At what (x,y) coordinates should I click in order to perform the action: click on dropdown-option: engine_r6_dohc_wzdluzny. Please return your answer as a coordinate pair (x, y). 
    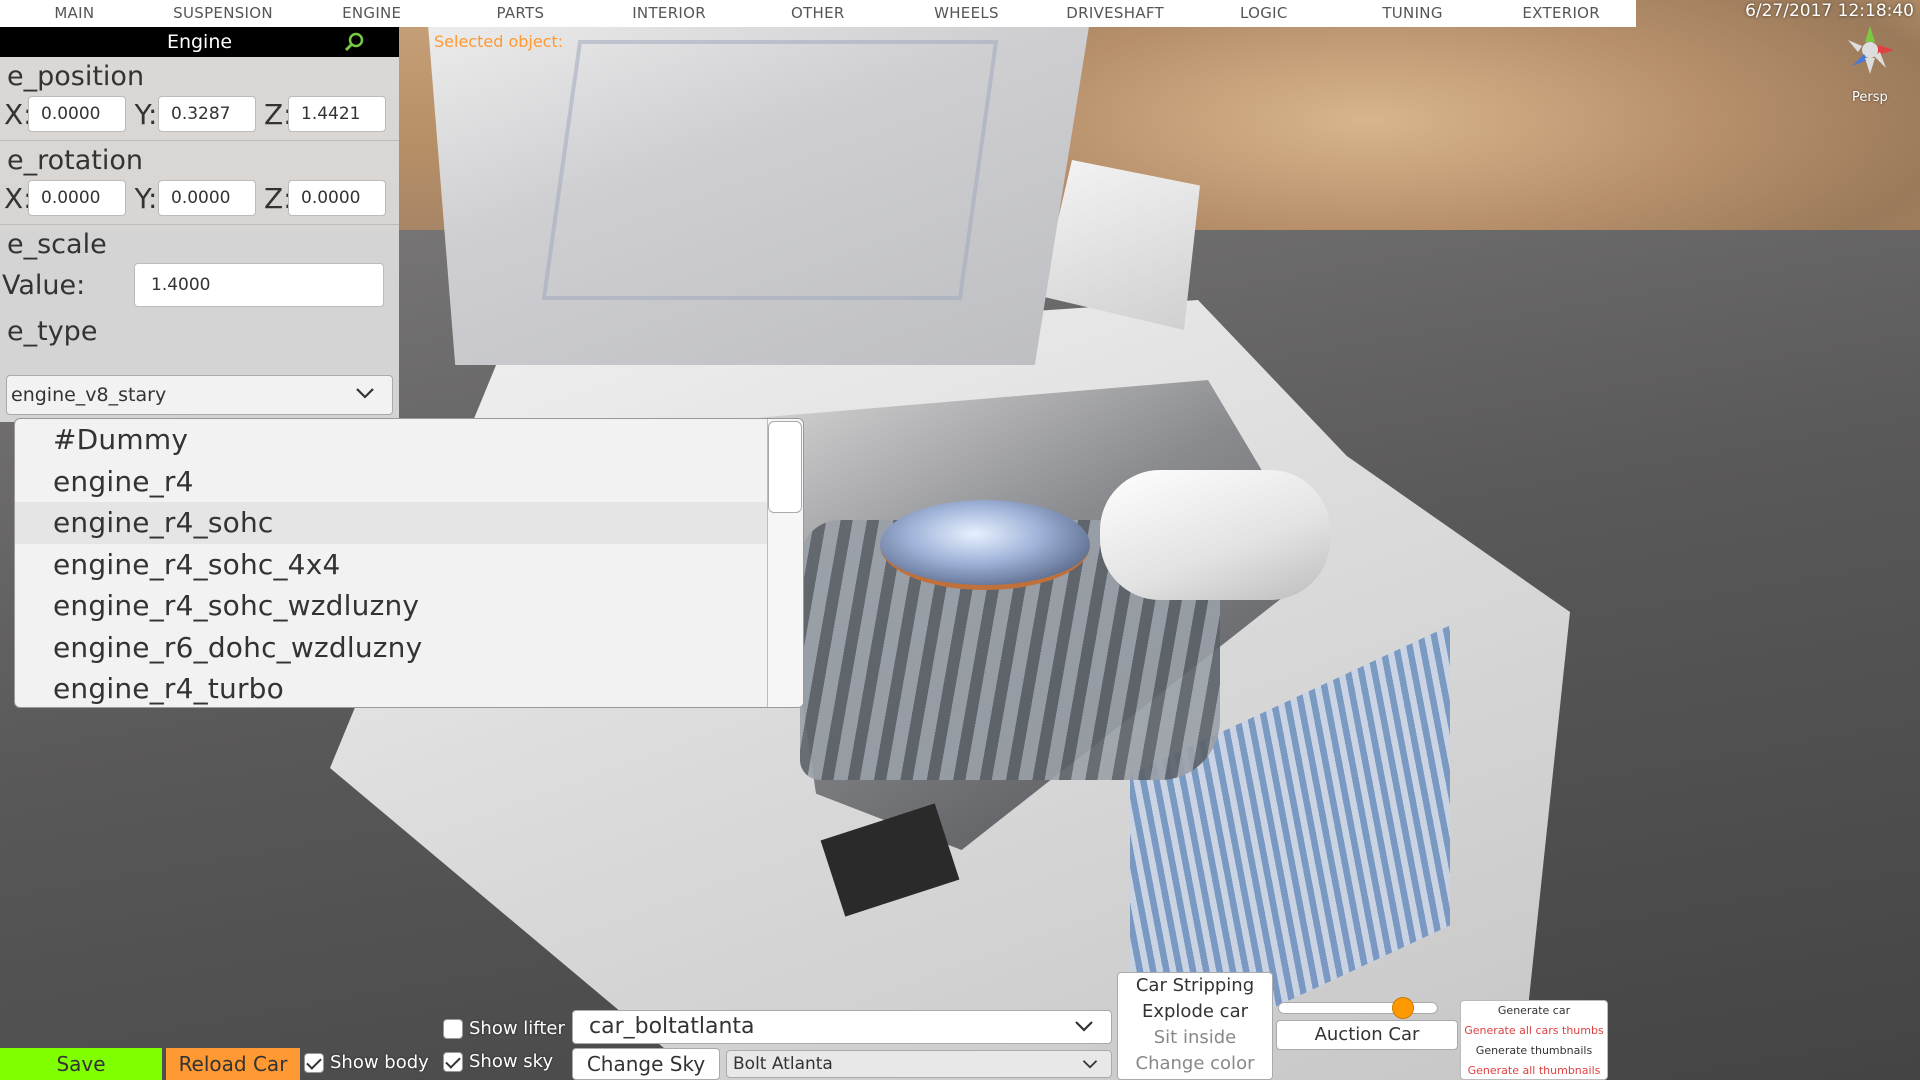
    Looking at the image, I should click on (409, 648).